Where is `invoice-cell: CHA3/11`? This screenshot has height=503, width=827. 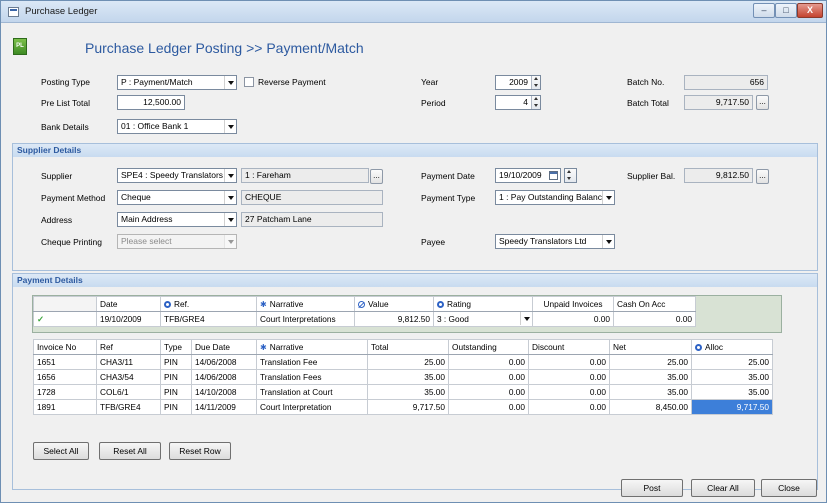
invoice-cell: CHA3/11 is located at coordinates (128, 362).